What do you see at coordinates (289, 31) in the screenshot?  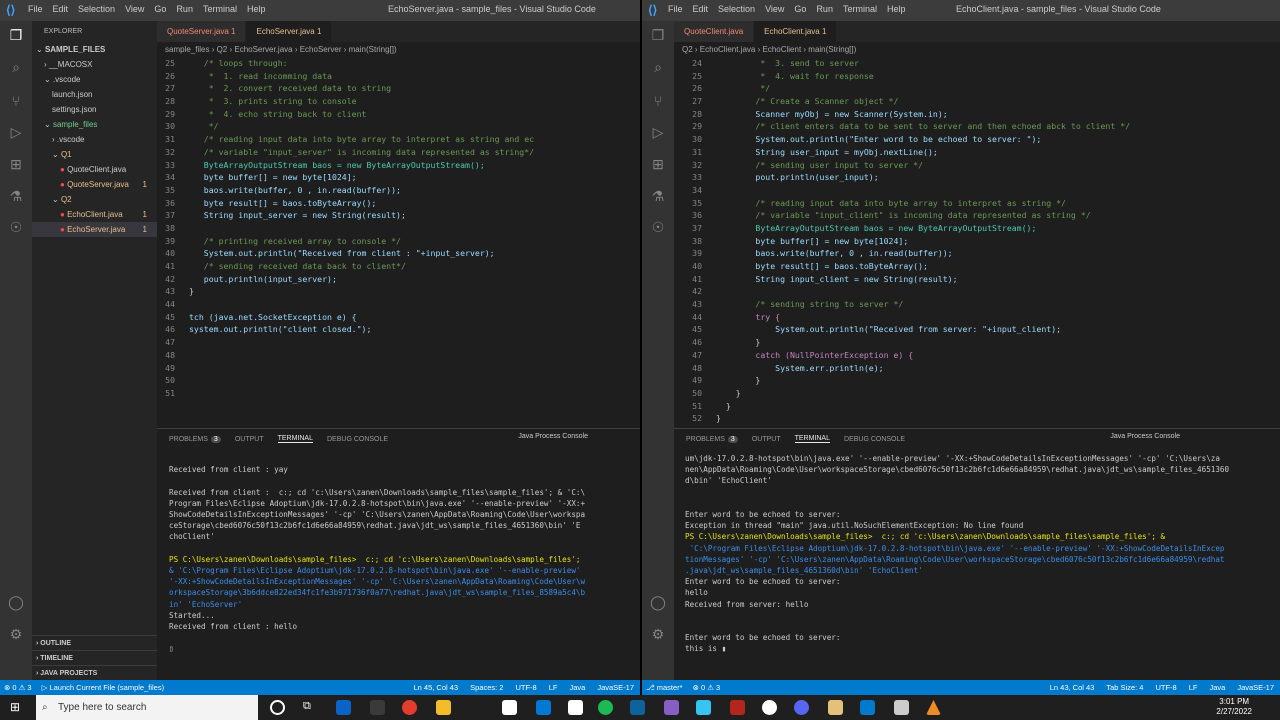 I see `editor-tab: EchoServer.java 1` at bounding box center [289, 31].